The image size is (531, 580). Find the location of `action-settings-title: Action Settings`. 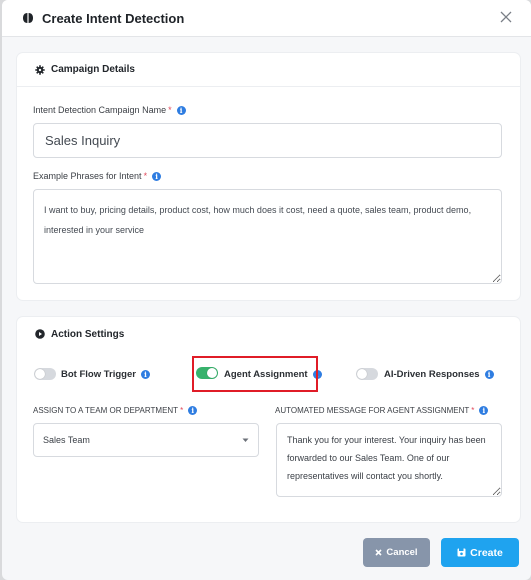

action-settings-title: Action Settings is located at coordinates (88, 334).